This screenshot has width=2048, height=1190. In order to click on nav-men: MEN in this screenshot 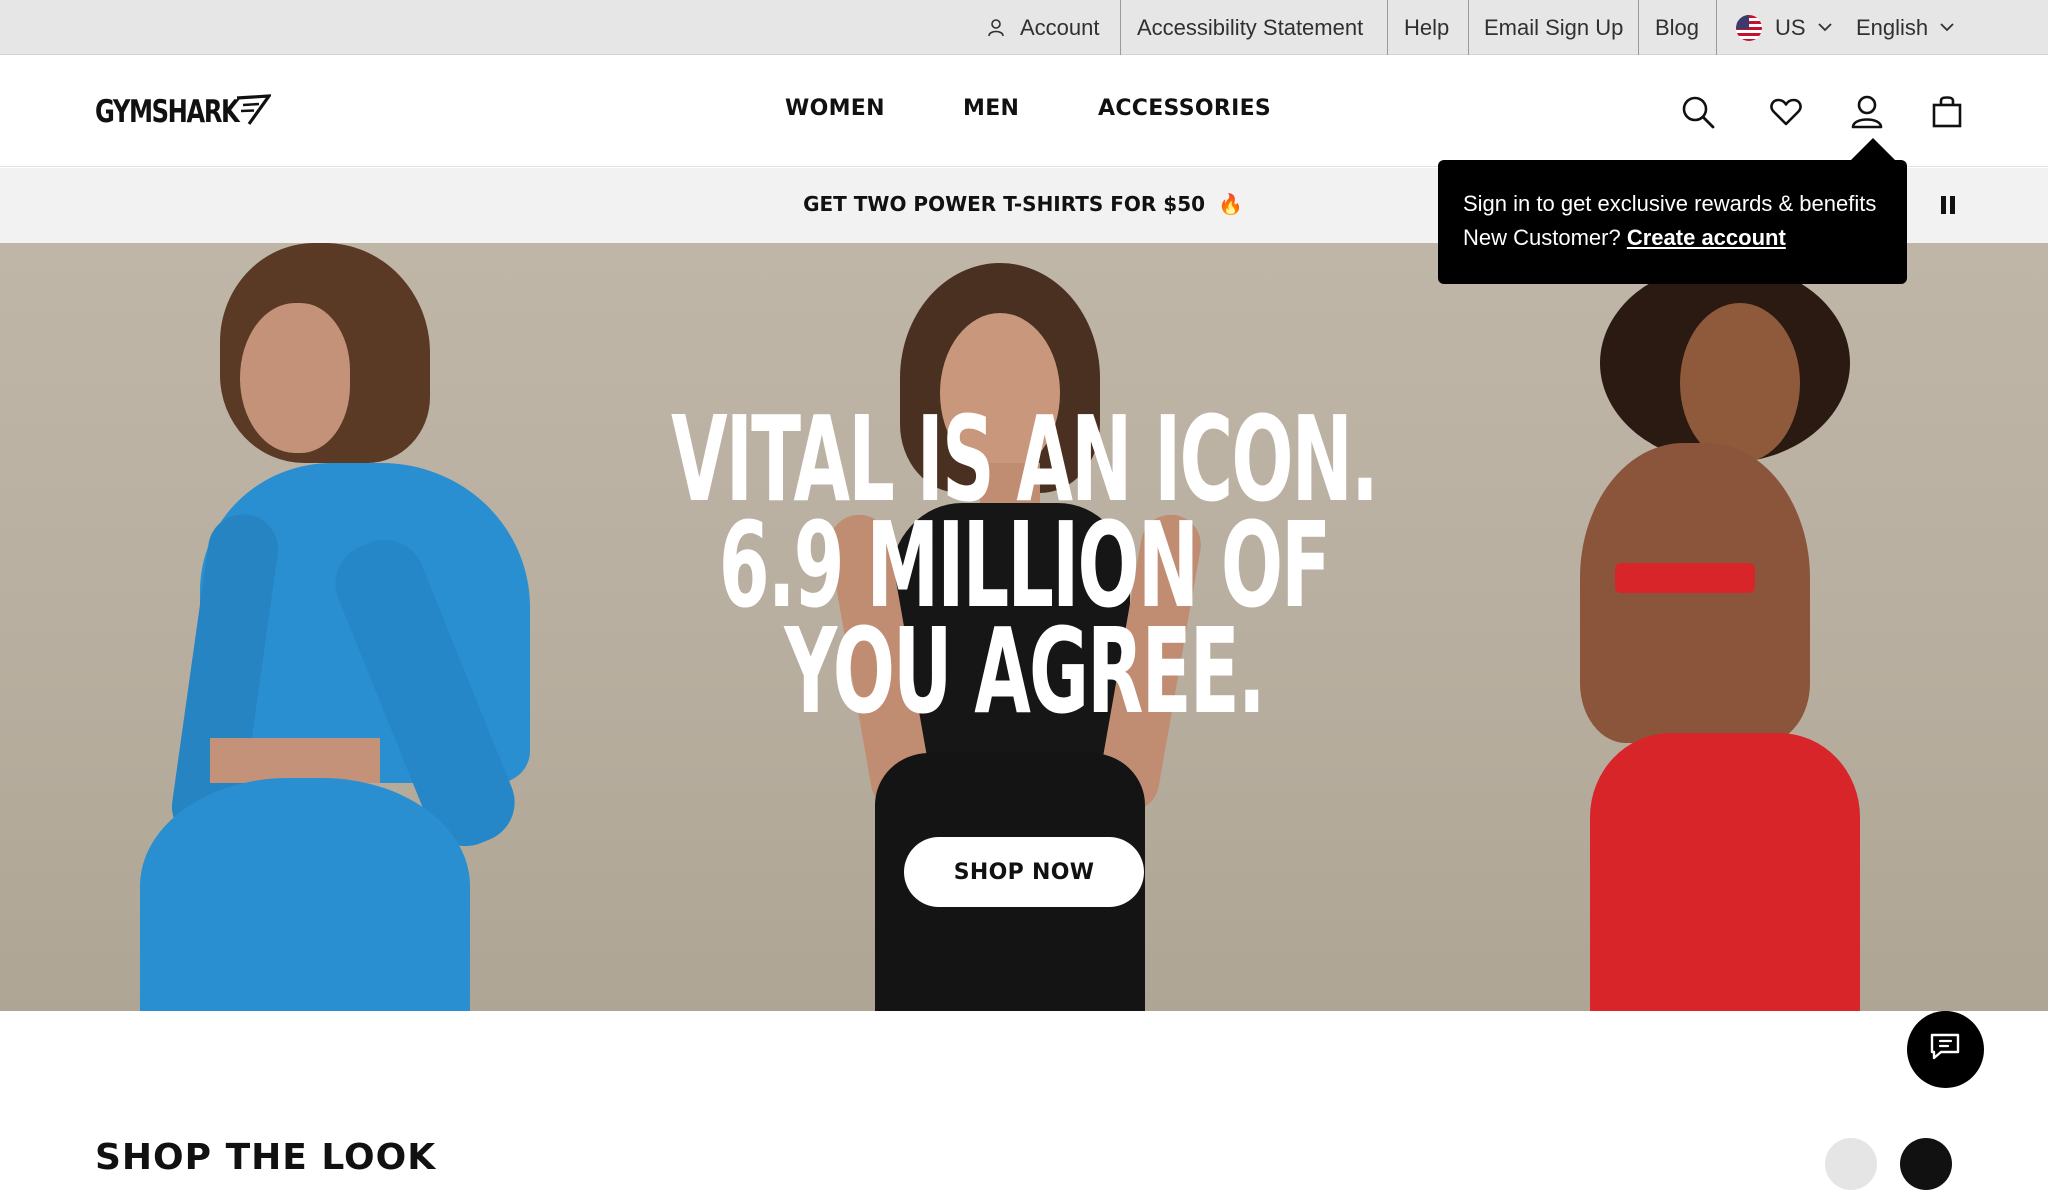, I will do `click(991, 108)`.